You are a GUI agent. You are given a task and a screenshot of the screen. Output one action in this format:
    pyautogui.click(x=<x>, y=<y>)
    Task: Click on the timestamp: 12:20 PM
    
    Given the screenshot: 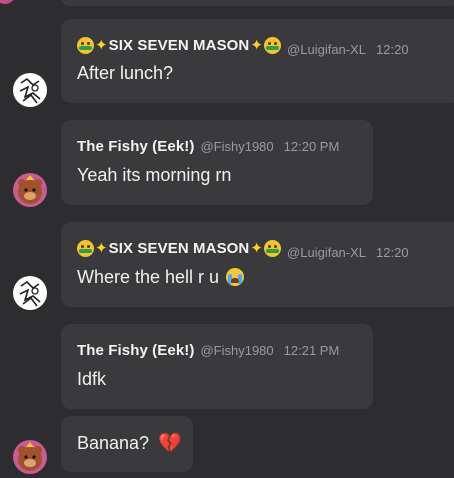 What is the action you would take?
    pyautogui.click(x=311, y=146)
    